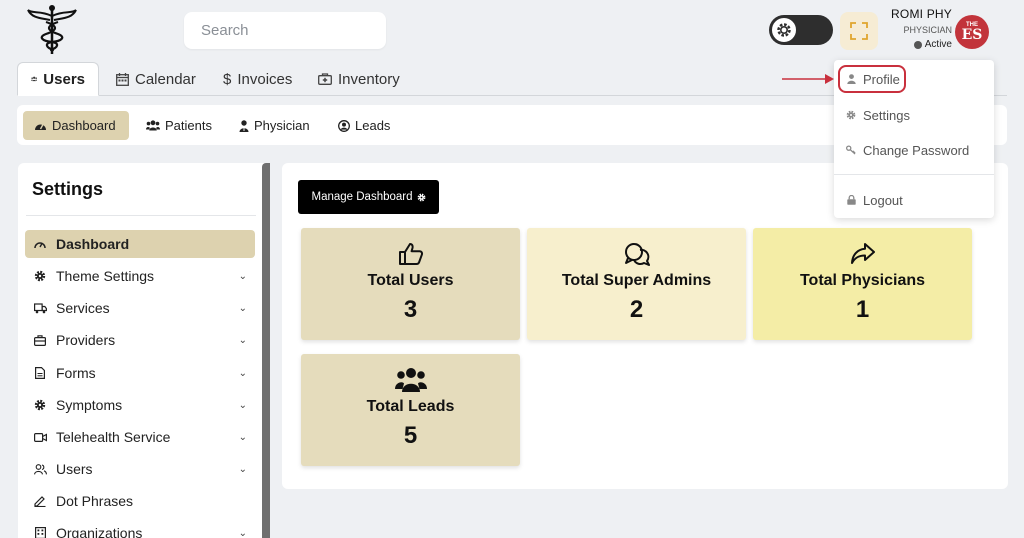 The width and height of the screenshot is (1024, 538). I want to click on user-role: PHYSICIAN, so click(927, 30).